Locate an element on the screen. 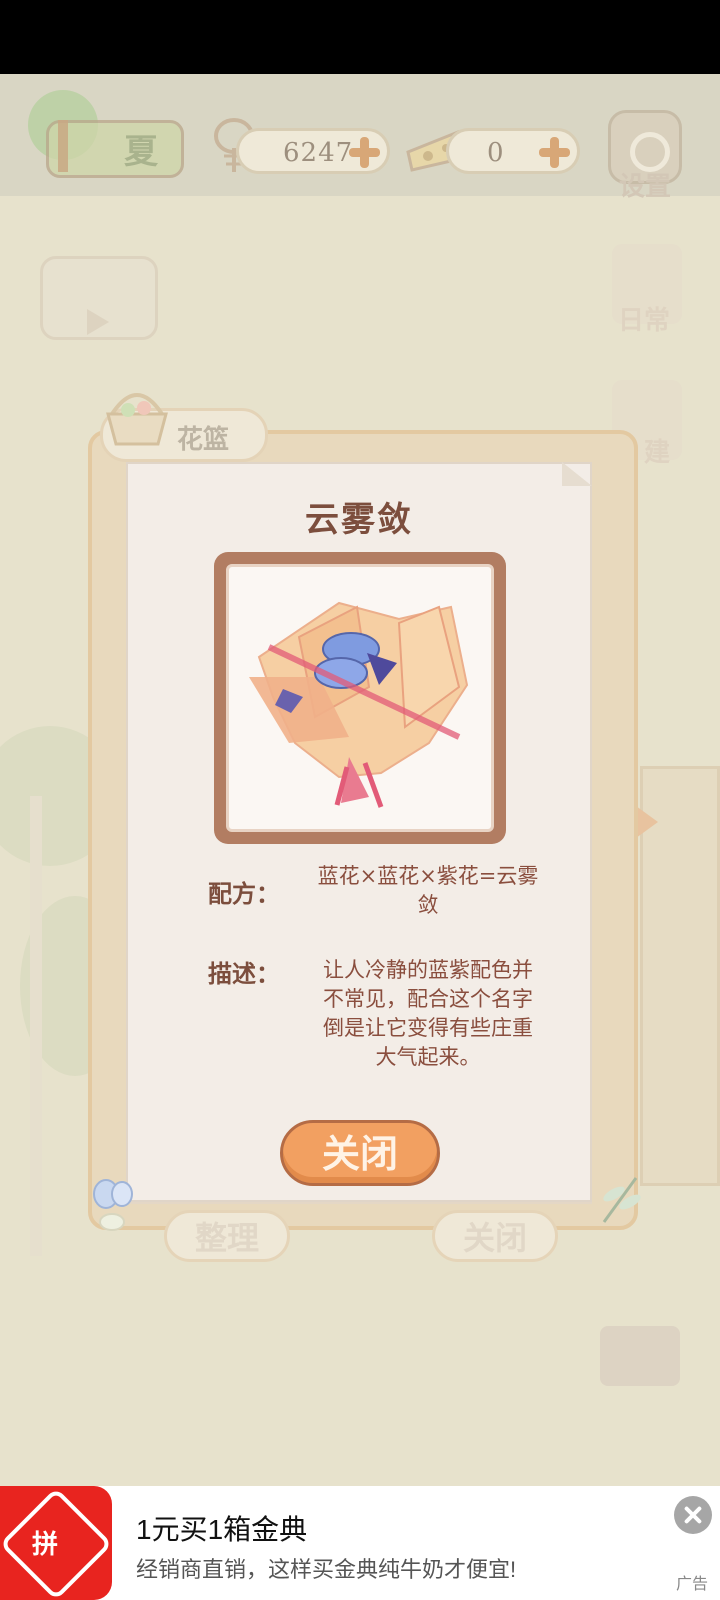 This screenshot has width=720, height=1600. tab-label: 花篮 is located at coordinates (203, 440).